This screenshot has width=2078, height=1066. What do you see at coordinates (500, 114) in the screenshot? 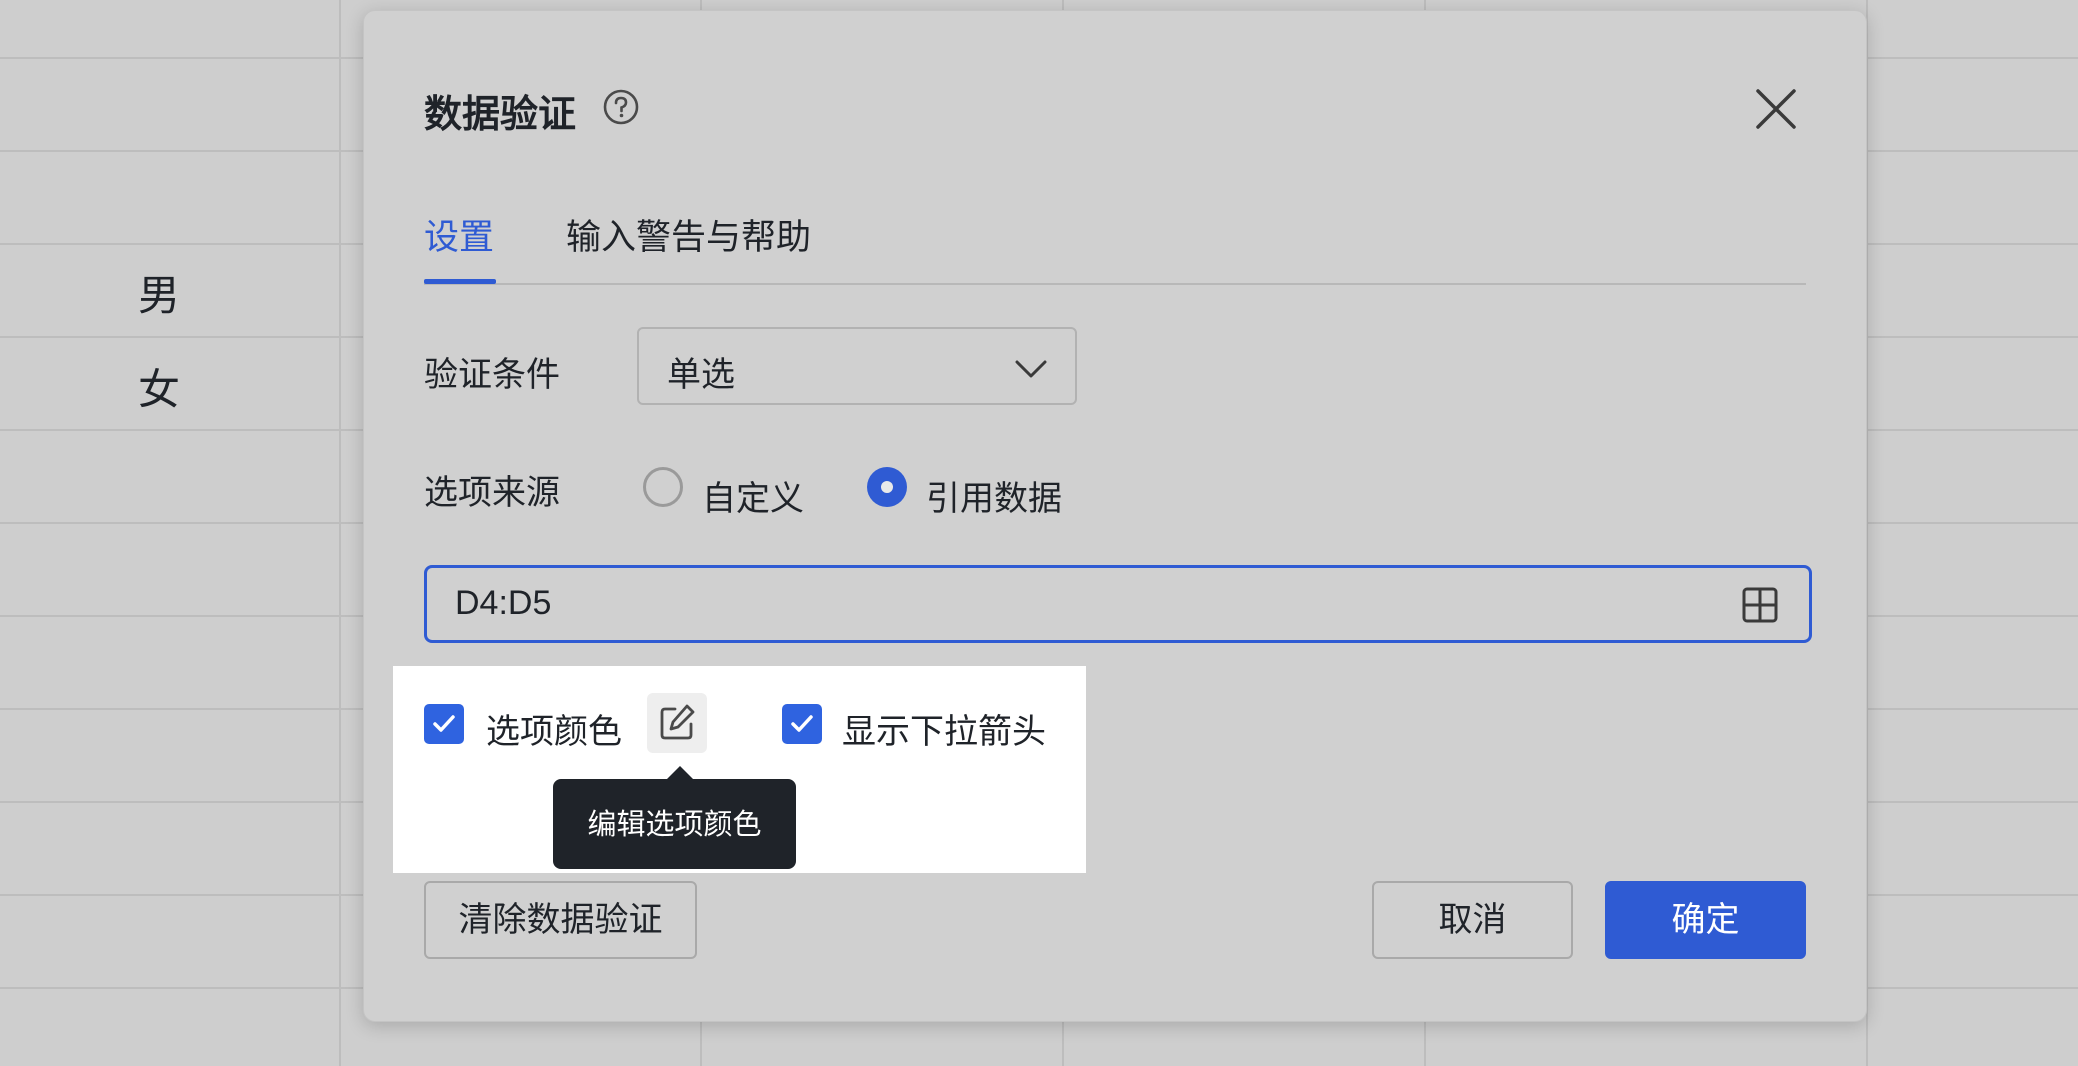
I see `dialog-title: 数据验证` at bounding box center [500, 114].